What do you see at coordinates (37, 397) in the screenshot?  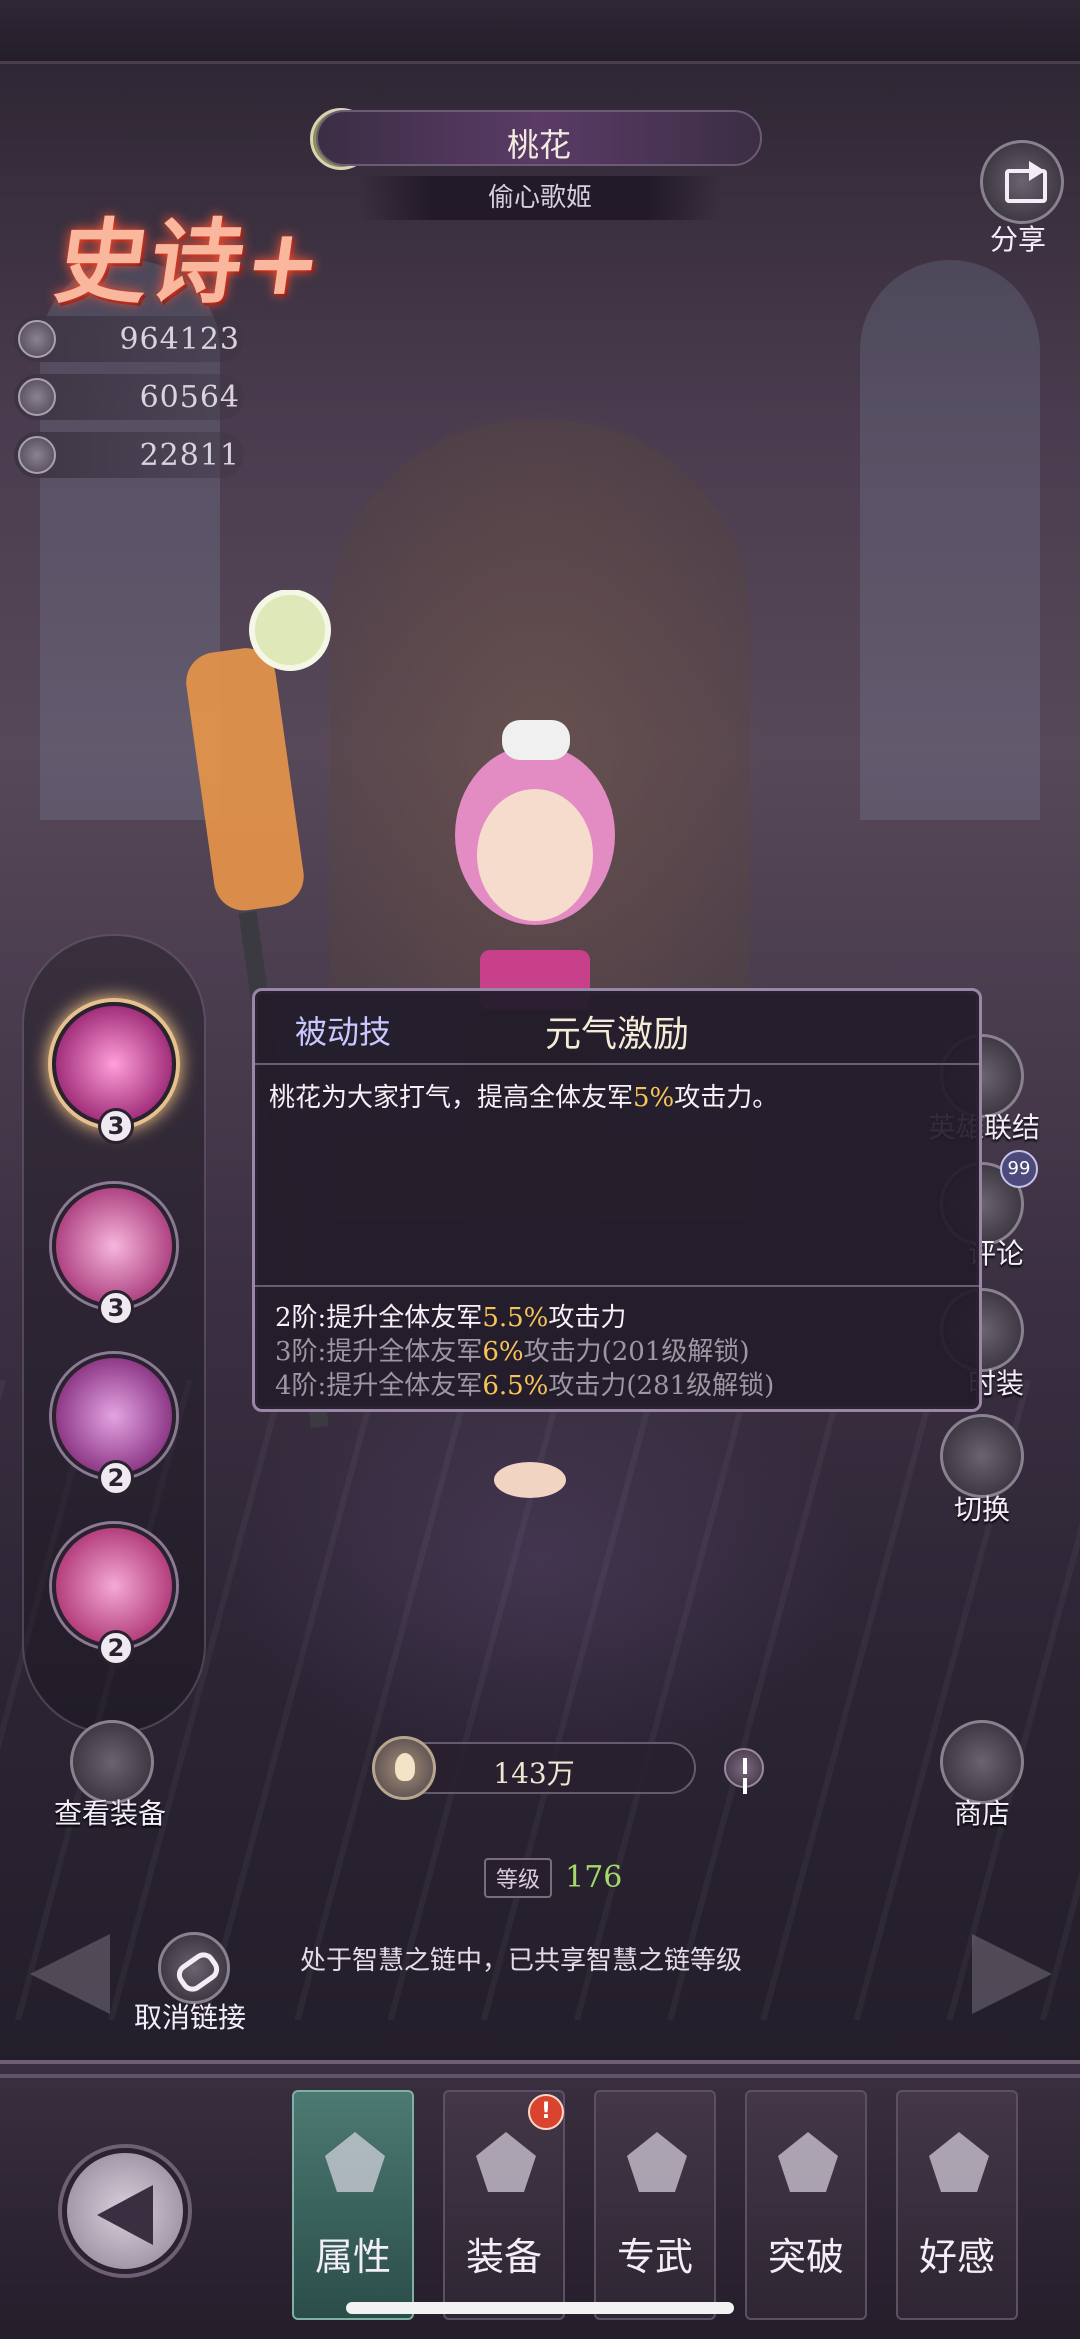 I see `attack-icon` at bounding box center [37, 397].